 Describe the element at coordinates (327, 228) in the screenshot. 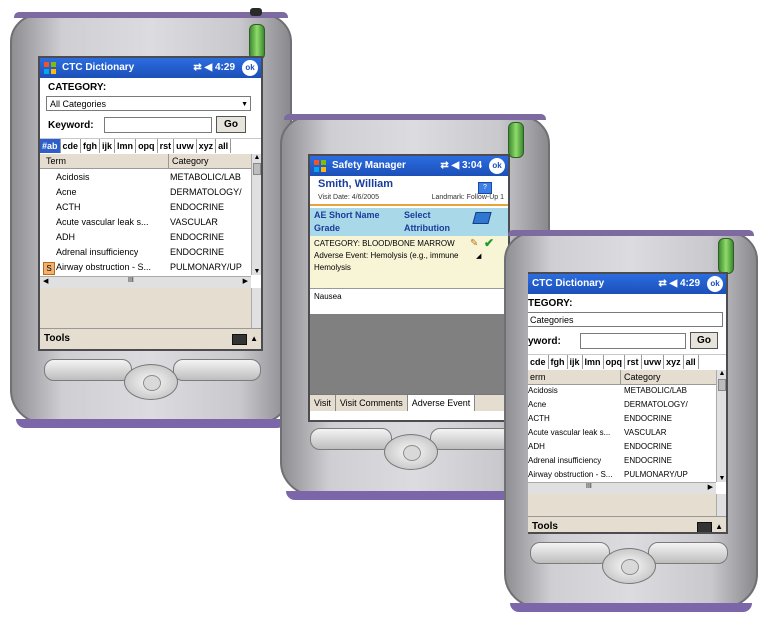

I see `col-grade: Grade` at that location.